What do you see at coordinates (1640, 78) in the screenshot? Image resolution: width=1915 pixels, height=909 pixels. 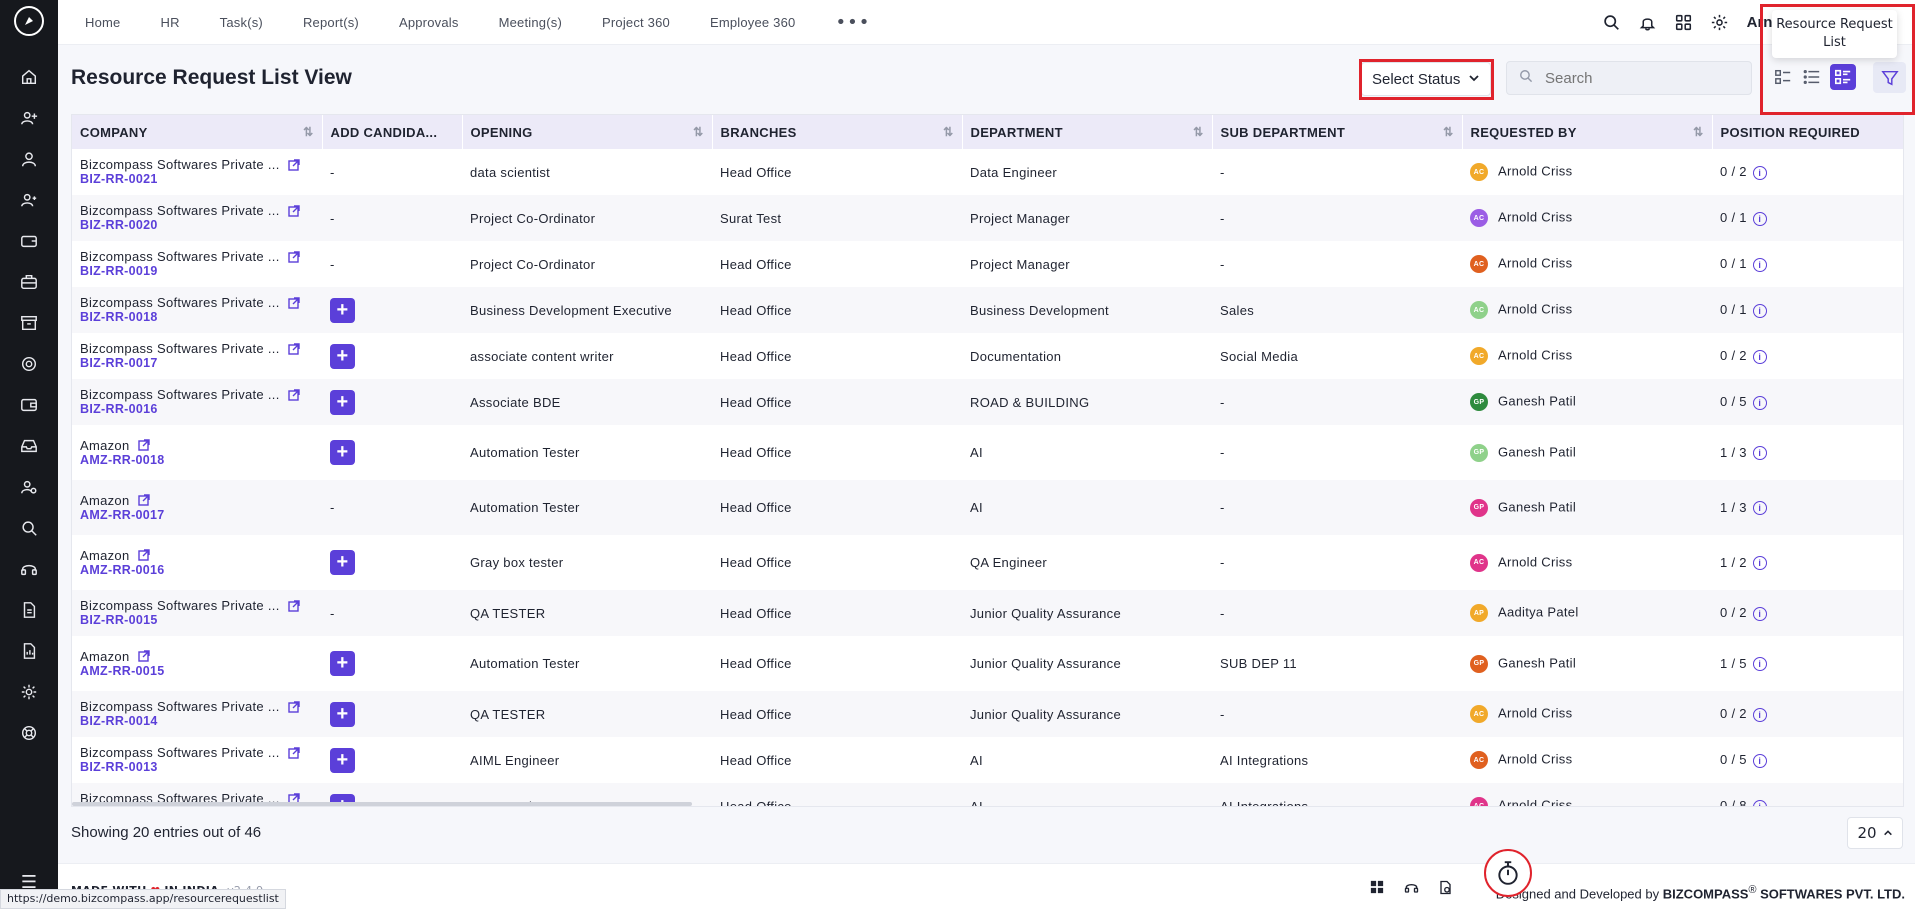 I see `search-input` at bounding box center [1640, 78].